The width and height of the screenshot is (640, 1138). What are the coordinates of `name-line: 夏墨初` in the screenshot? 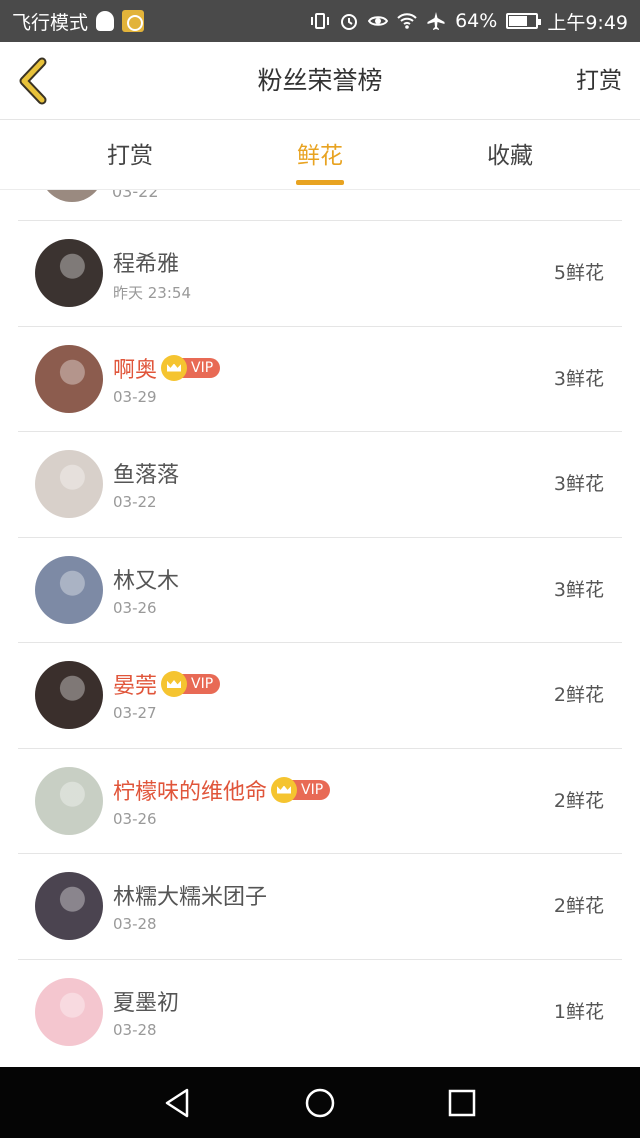 It's located at (146, 1001).